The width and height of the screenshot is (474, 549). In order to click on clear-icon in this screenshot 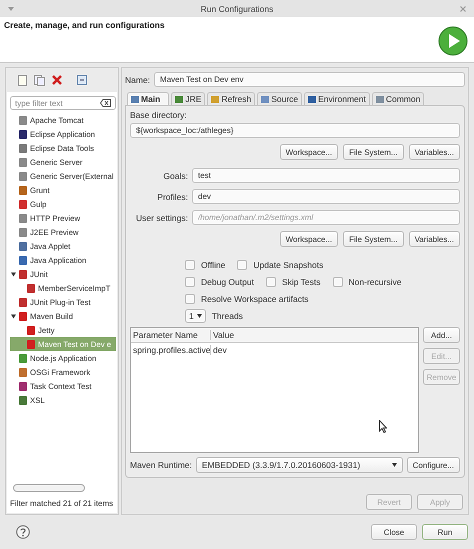, I will do `click(105, 103)`.